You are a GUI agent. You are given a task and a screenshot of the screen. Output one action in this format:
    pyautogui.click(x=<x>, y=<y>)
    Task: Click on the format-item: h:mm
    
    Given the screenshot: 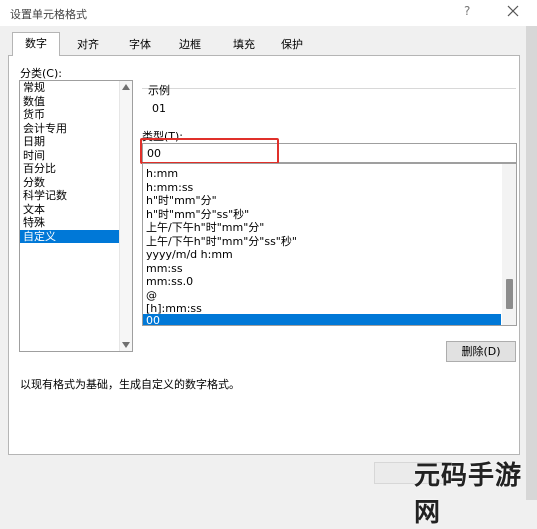 What is the action you would take?
    pyautogui.click(x=322, y=174)
    